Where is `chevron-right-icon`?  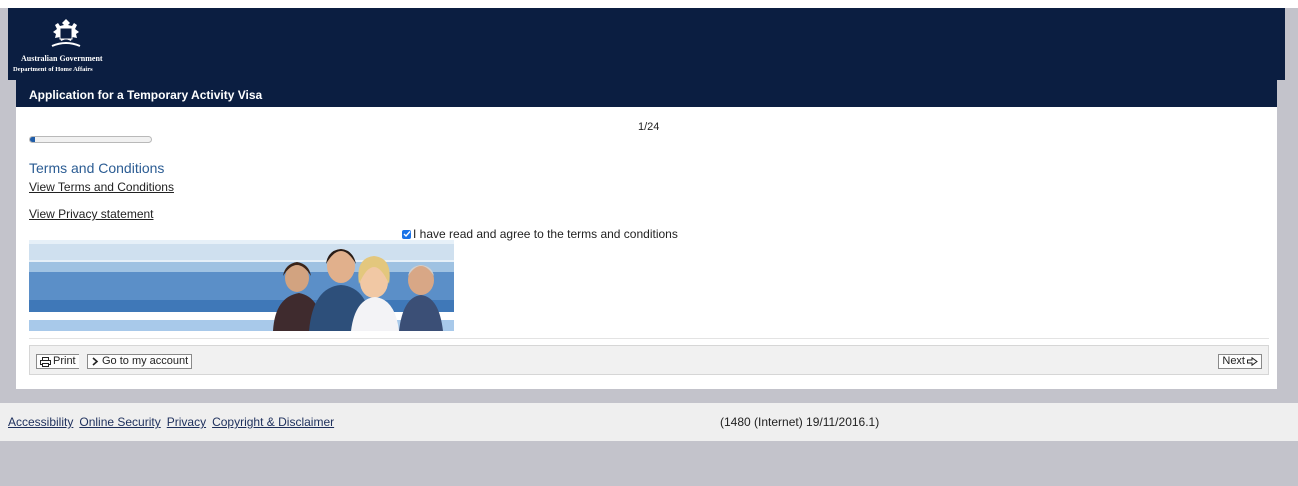 chevron-right-icon is located at coordinates (95, 361).